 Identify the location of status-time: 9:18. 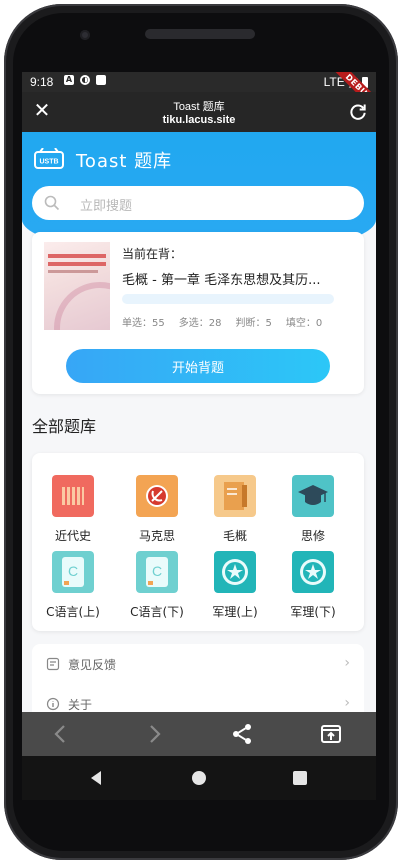
(42, 82).